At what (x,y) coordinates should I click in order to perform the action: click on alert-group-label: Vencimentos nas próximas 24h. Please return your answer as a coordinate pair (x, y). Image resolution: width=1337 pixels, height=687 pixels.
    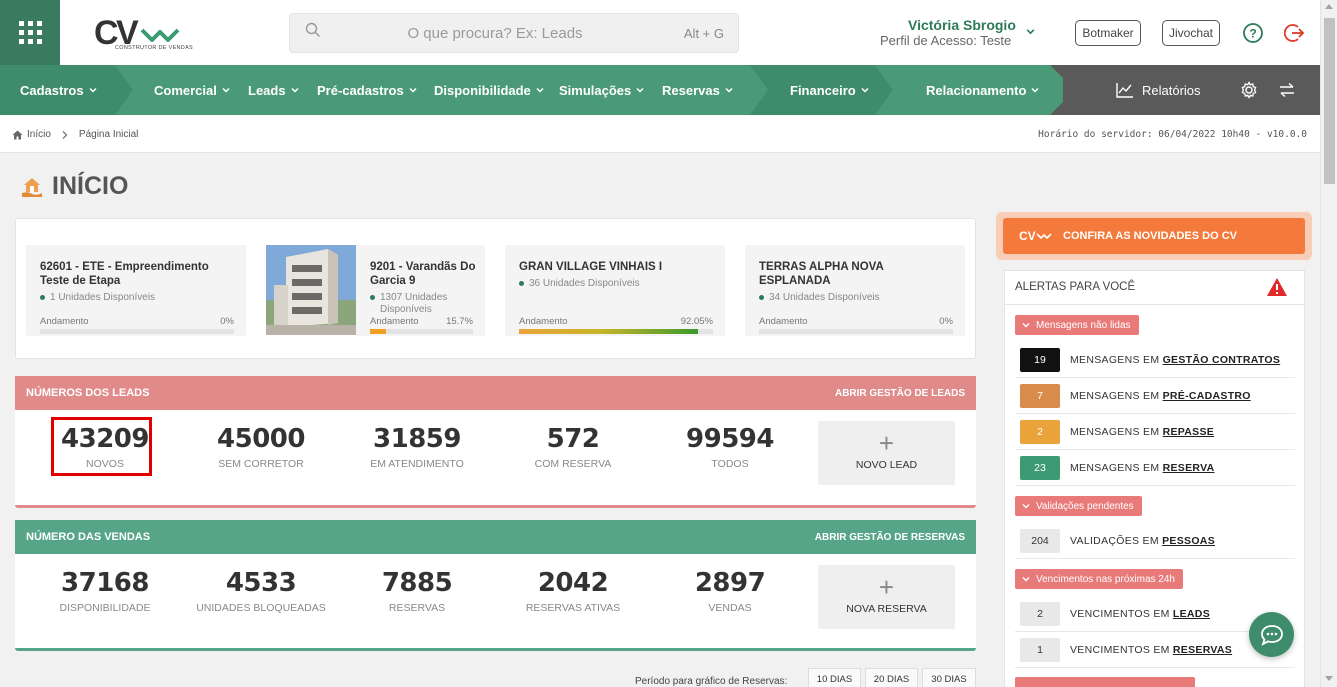
    Looking at the image, I should click on (1105, 579).